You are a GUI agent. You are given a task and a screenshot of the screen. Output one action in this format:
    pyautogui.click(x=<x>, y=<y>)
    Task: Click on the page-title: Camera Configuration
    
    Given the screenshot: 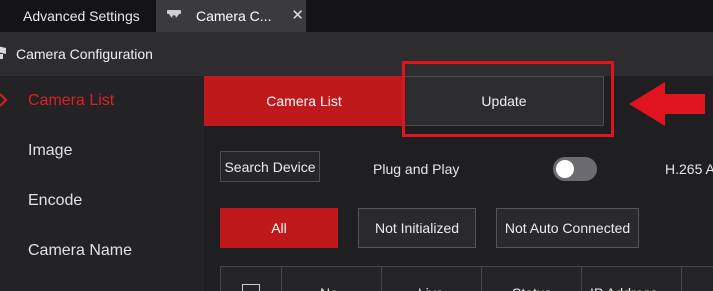 What is the action you would take?
    pyautogui.click(x=84, y=54)
    